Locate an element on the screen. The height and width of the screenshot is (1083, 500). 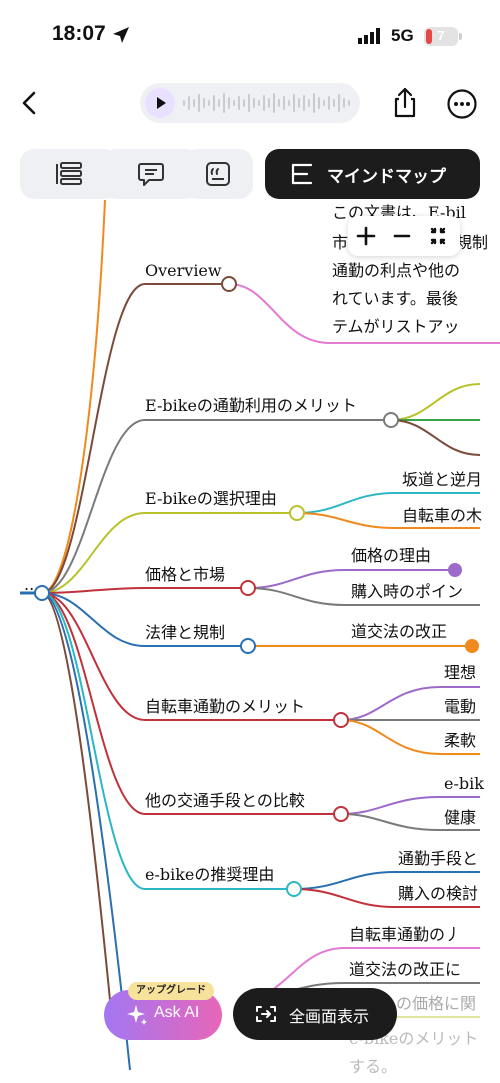
topic-bicycle-commute-merits: 自転車通勤のメリット is located at coordinates (225, 706).